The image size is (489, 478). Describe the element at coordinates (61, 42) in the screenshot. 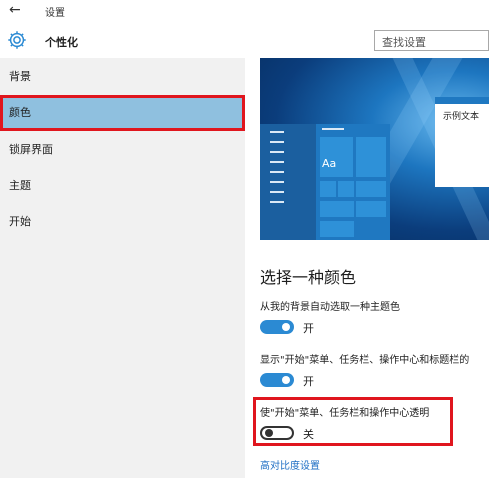

I see `page-title: 个性化` at that location.